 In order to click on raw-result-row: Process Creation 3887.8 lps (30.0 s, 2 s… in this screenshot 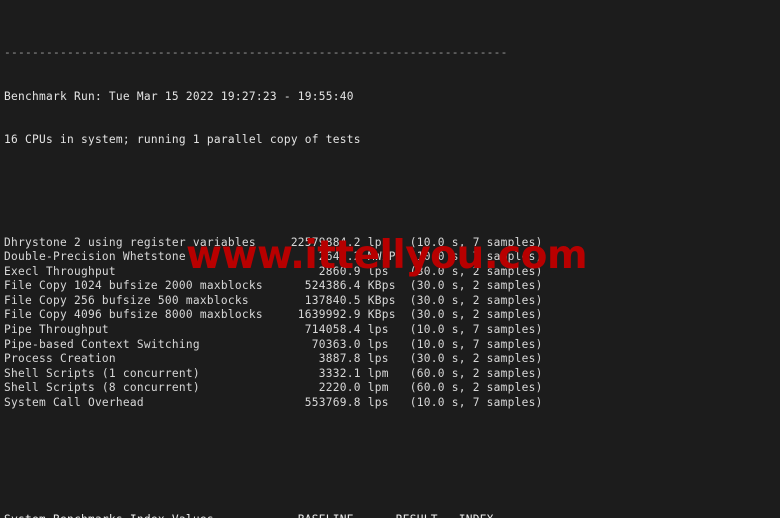, I will do `click(273, 359)`.